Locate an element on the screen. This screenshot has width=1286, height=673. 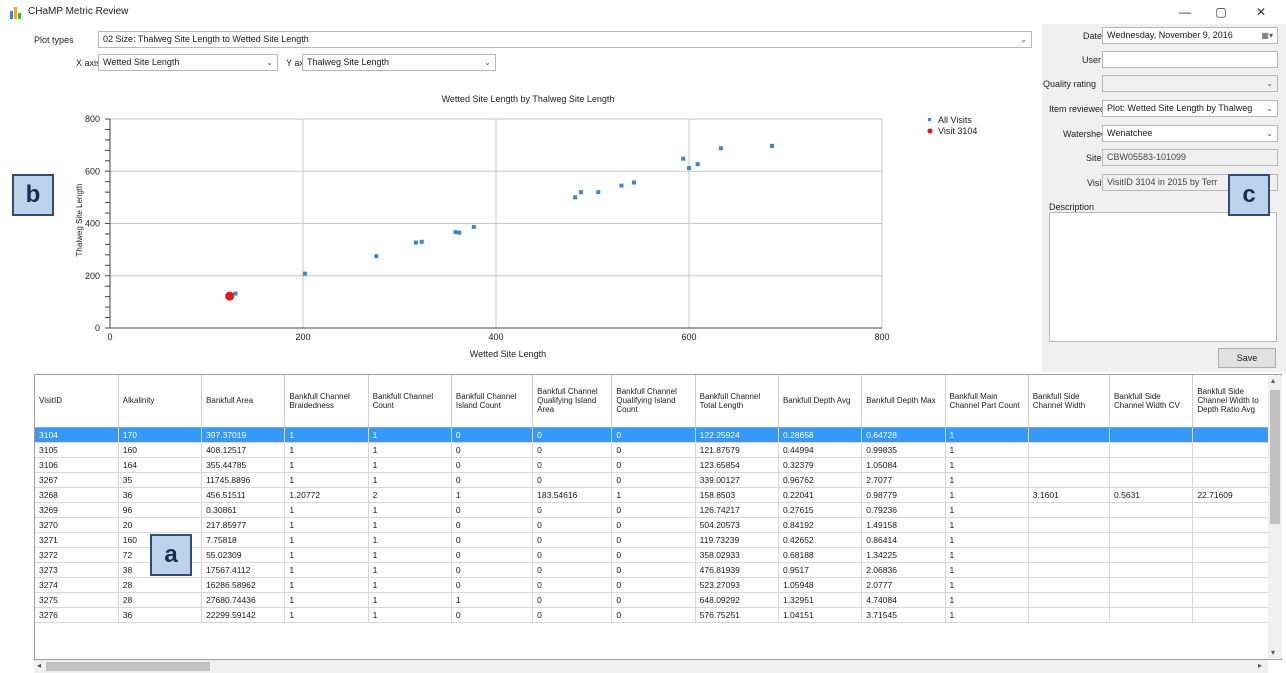
table-cell: 3271 is located at coordinates (77, 540).